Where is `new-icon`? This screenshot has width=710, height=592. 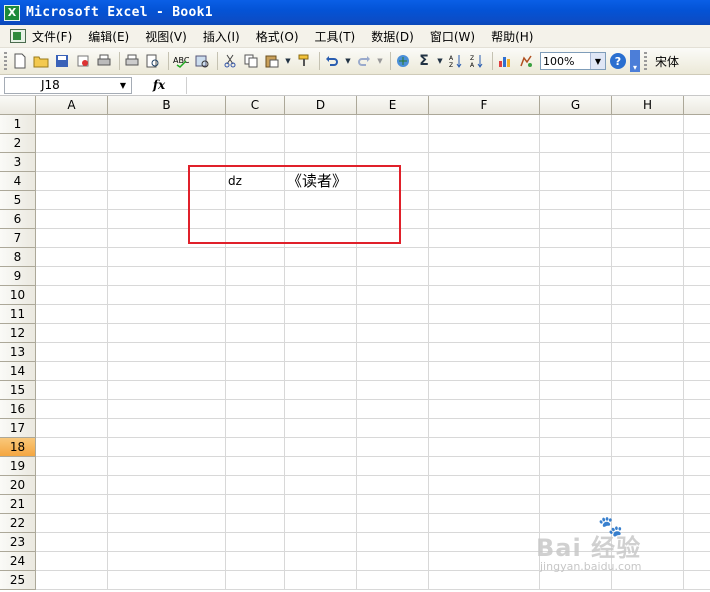 new-icon is located at coordinates (20, 61).